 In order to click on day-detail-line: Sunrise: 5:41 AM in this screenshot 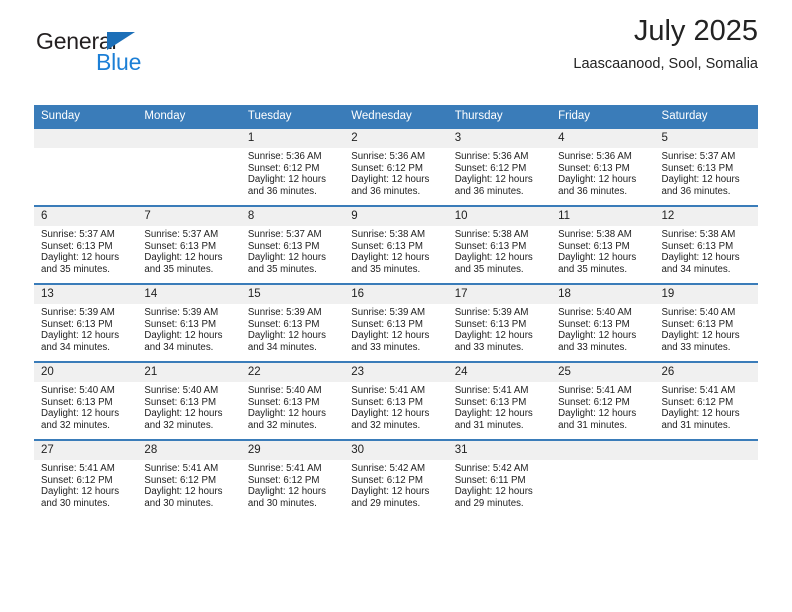, I will do `click(388, 390)`.